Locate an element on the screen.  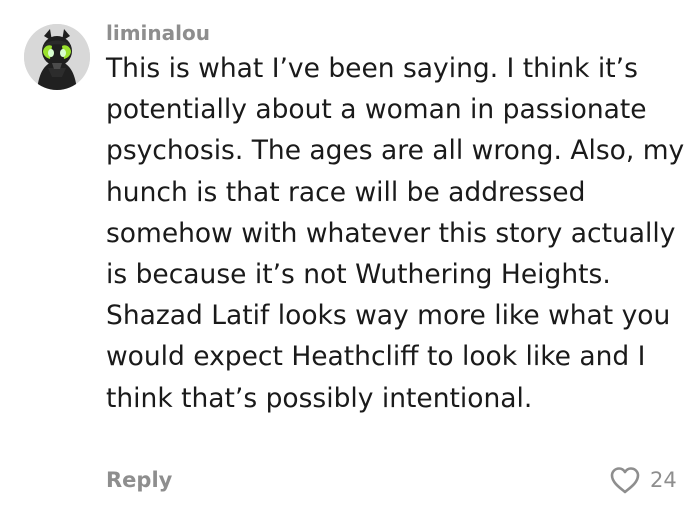
like-button: 24 is located at coordinates (648, 480).